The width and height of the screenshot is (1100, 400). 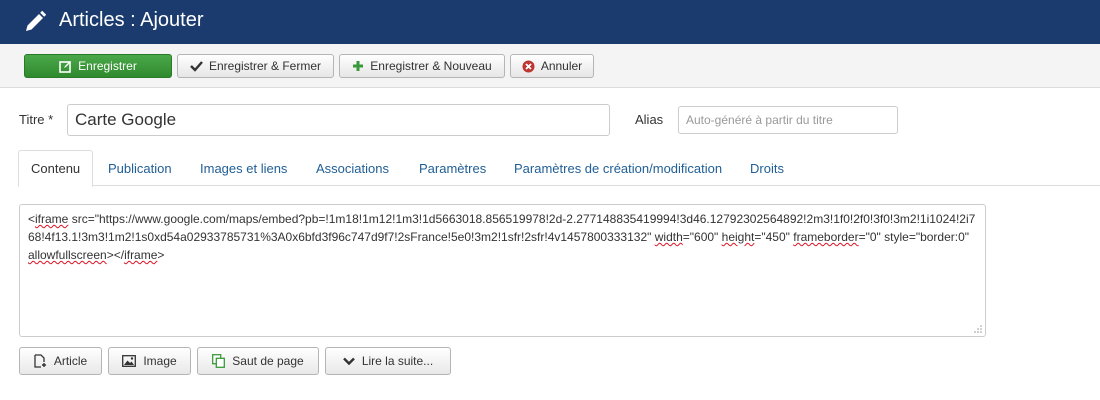 What do you see at coordinates (131, 20) in the screenshot?
I see `page-title: Articles : Ajouter` at bounding box center [131, 20].